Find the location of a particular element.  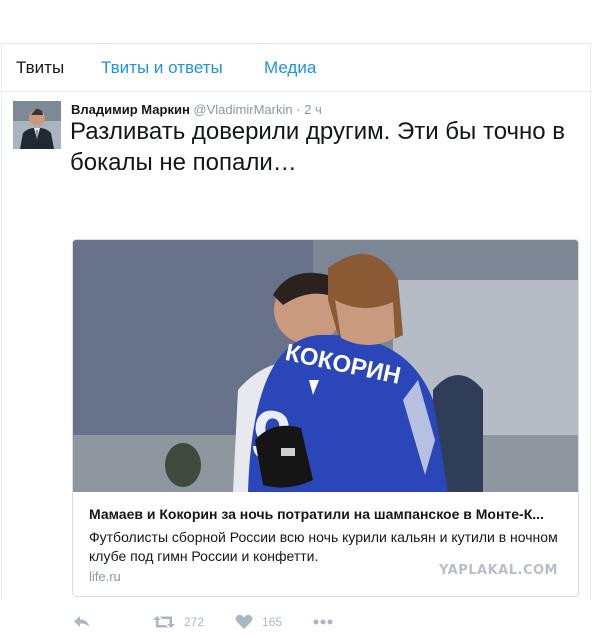

avatar-photo is located at coordinates (37, 125).